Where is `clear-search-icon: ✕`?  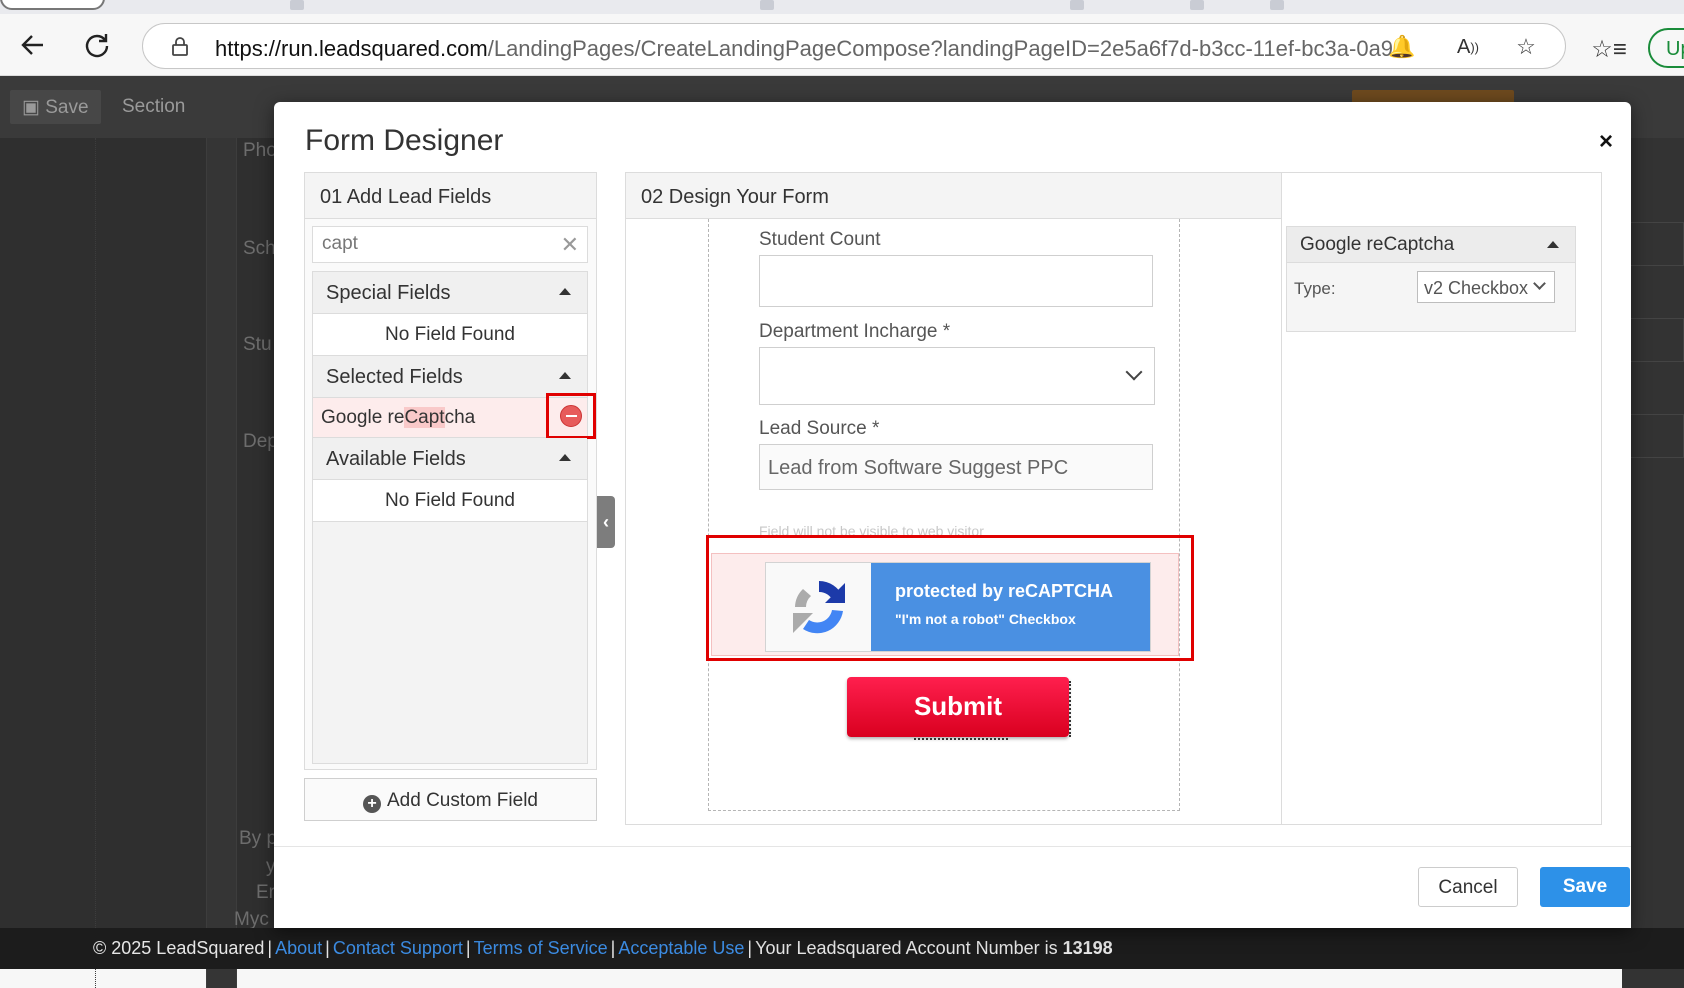
clear-search-icon: ✕ is located at coordinates (570, 245).